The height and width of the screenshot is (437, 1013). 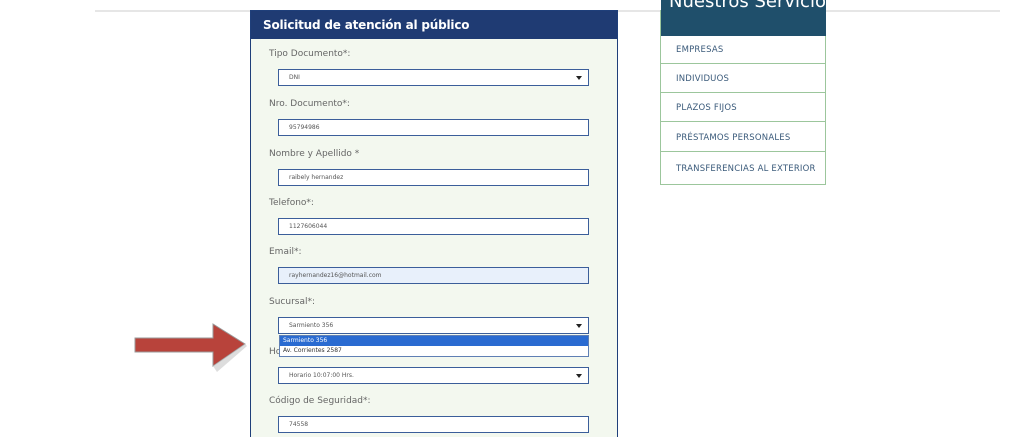 What do you see at coordinates (310, 54) in the screenshot?
I see `tipo-documento-label: Tipo Documento*:` at bounding box center [310, 54].